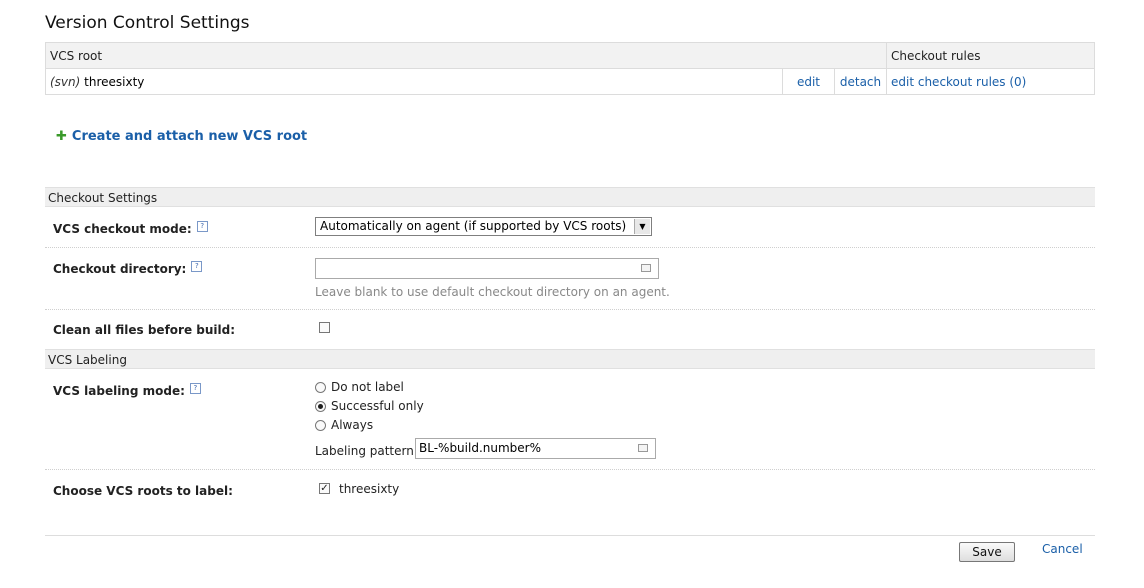 The height and width of the screenshot is (588, 1144). I want to click on labeling-pattern-label: Labeling pattern:, so click(366, 451).